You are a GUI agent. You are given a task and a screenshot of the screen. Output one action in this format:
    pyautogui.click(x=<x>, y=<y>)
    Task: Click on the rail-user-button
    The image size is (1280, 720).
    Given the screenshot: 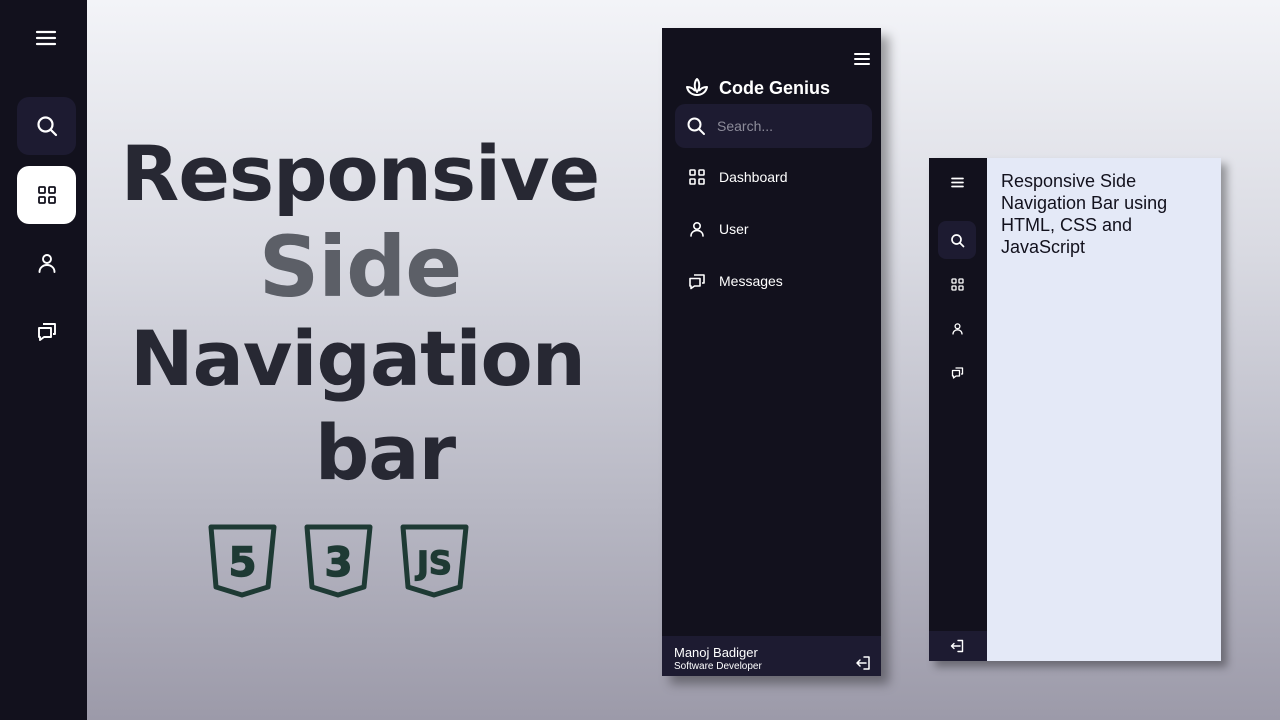 What is the action you would take?
    pyautogui.click(x=46, y=263)
    